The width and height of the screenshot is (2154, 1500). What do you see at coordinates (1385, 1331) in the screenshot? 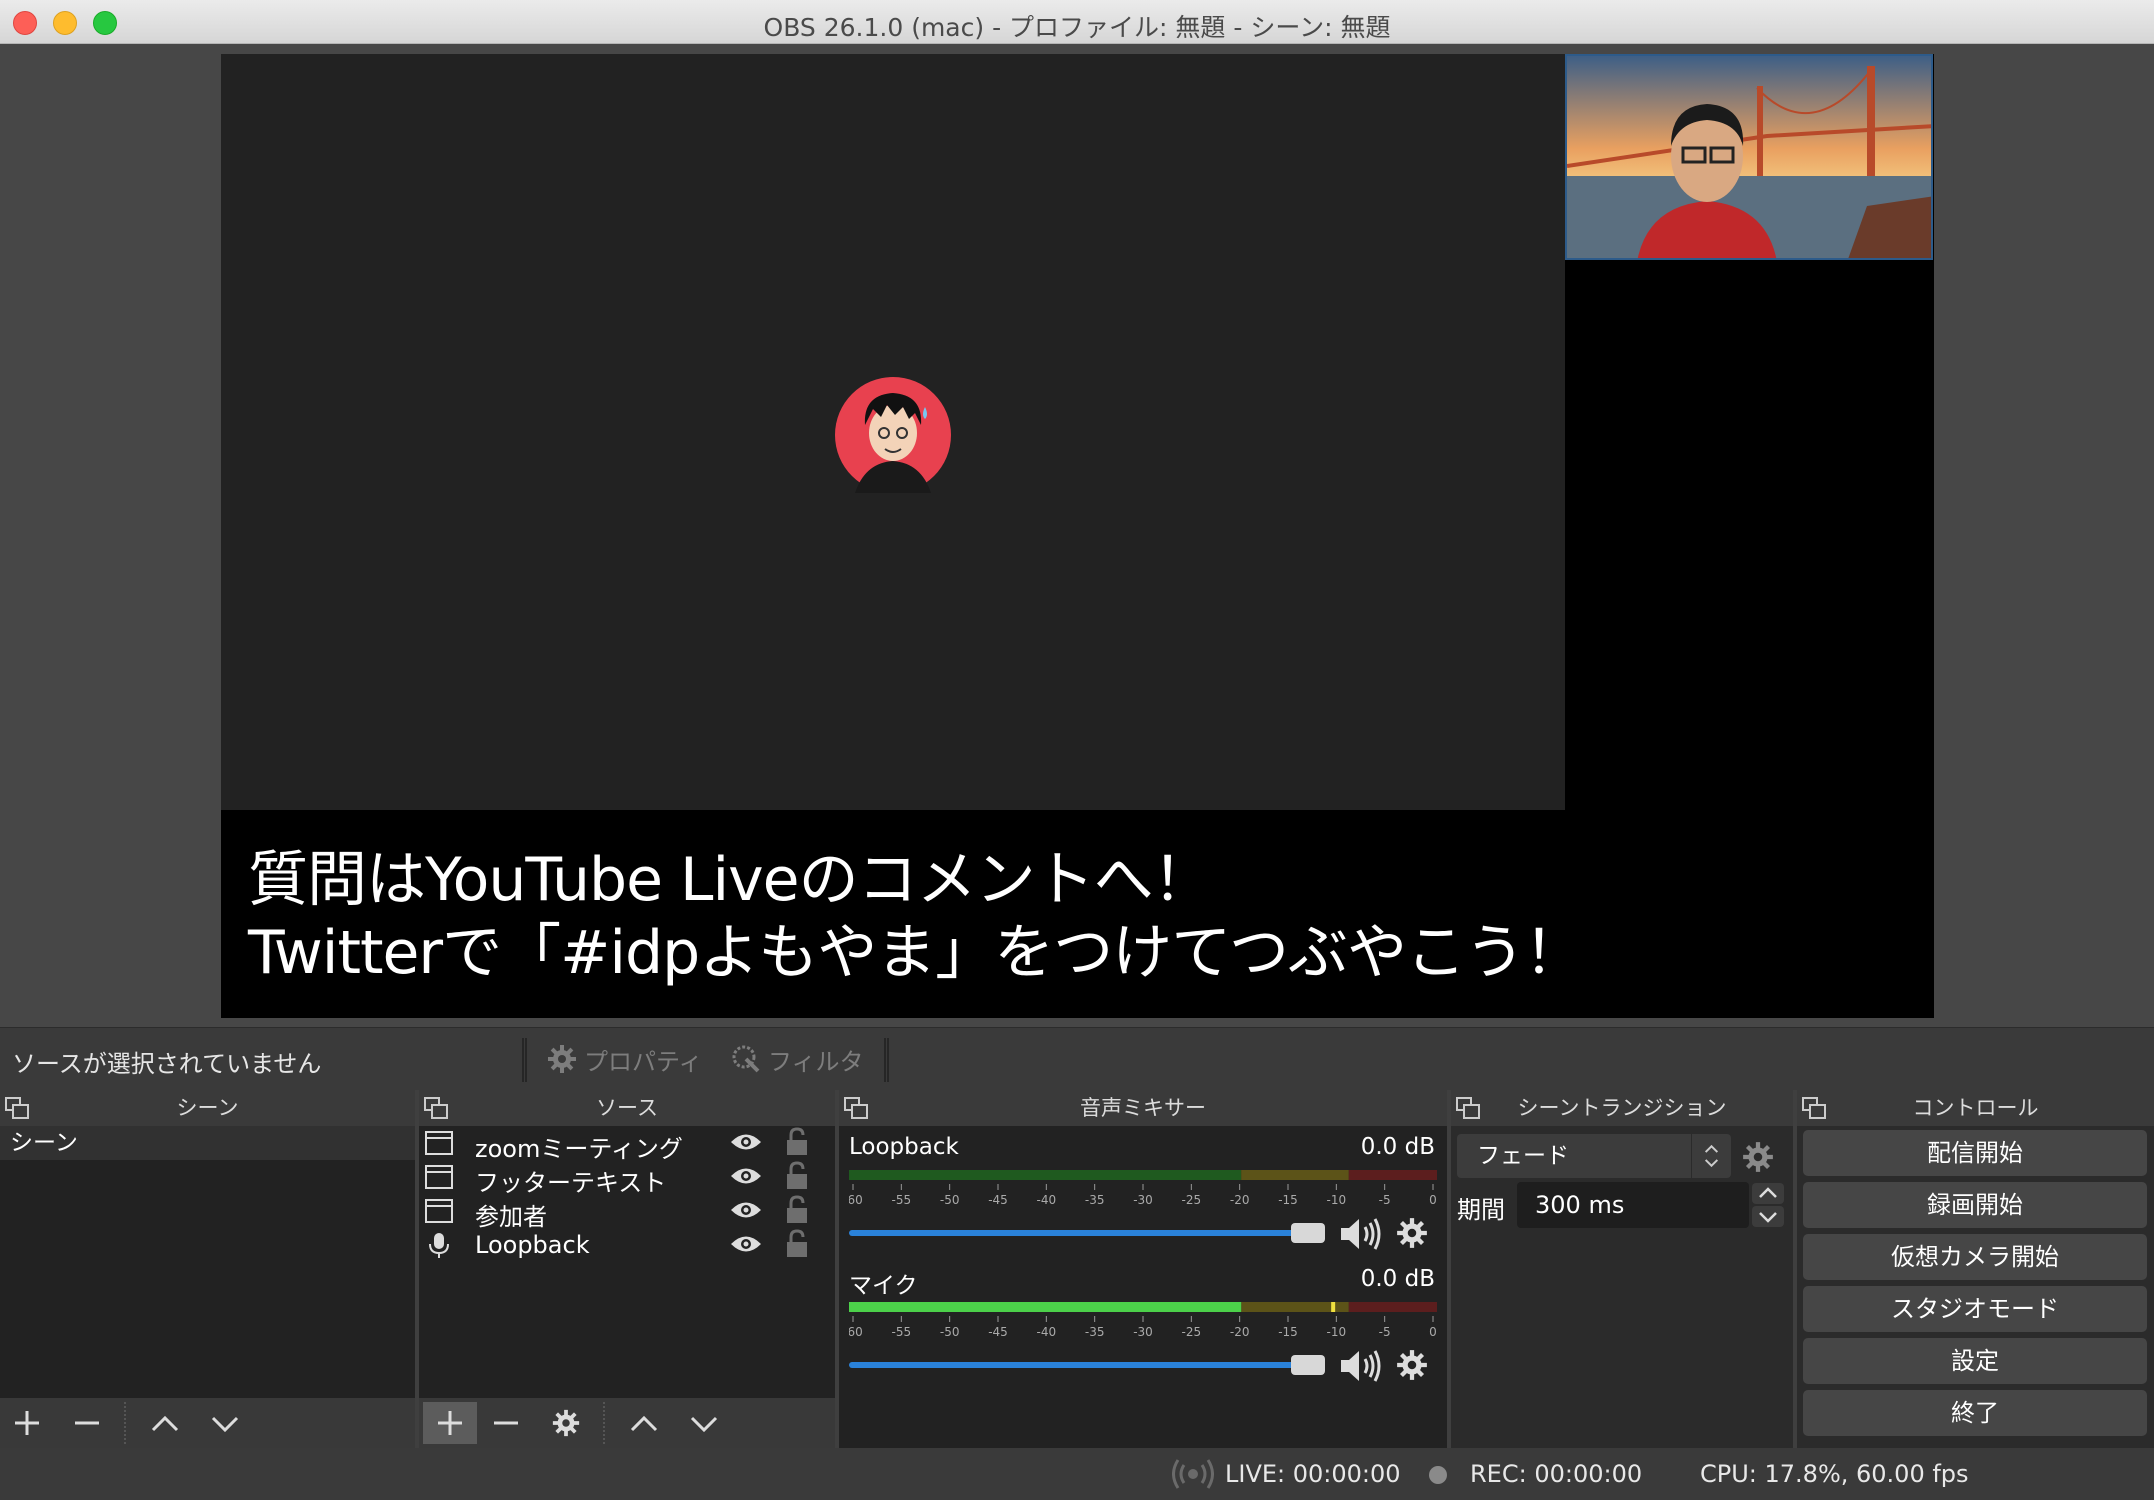
I see `scale-label: -5` at bounding box center [1385, 1331].